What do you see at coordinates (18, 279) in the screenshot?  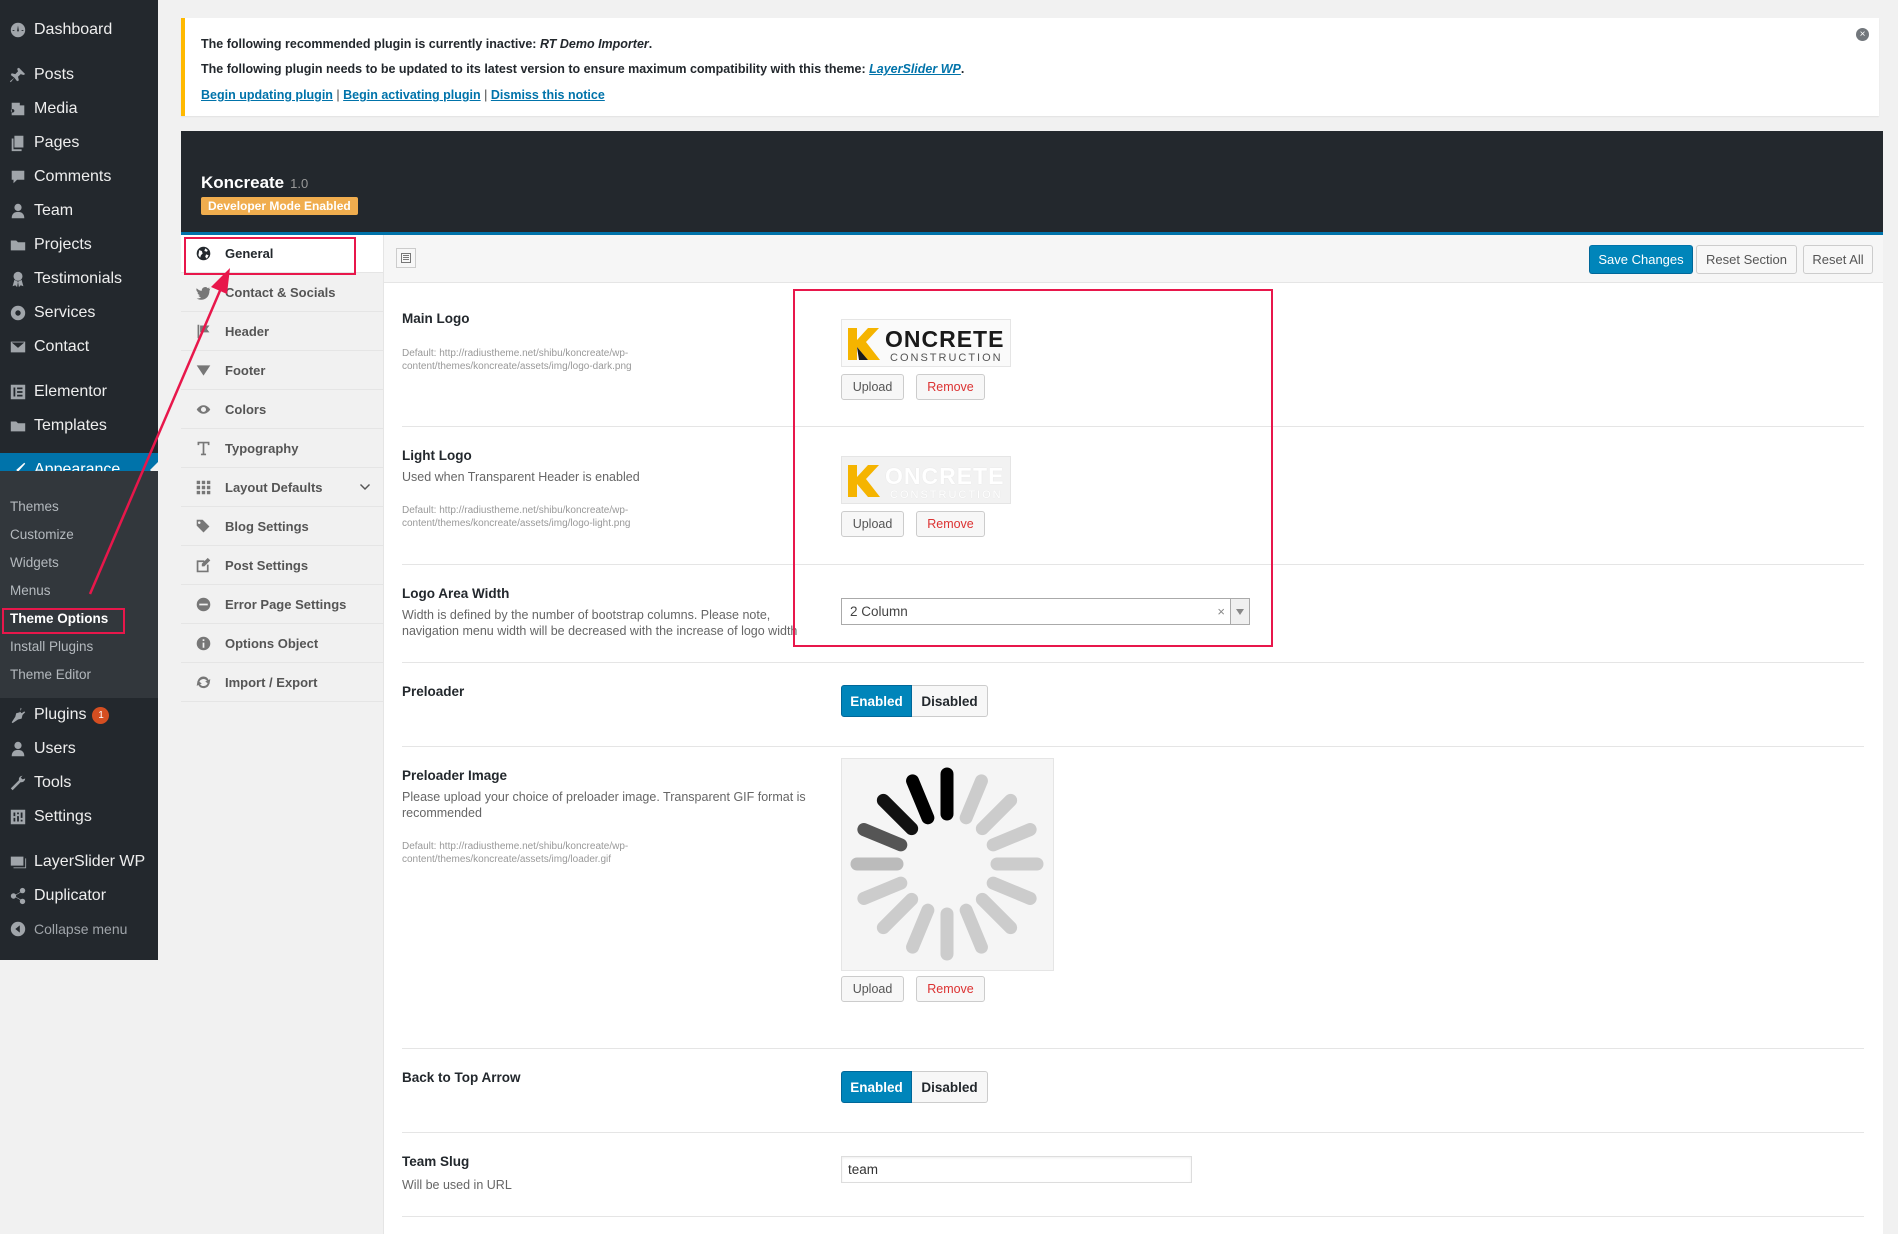 I see `award-icon` at bounding box center [18, 279].